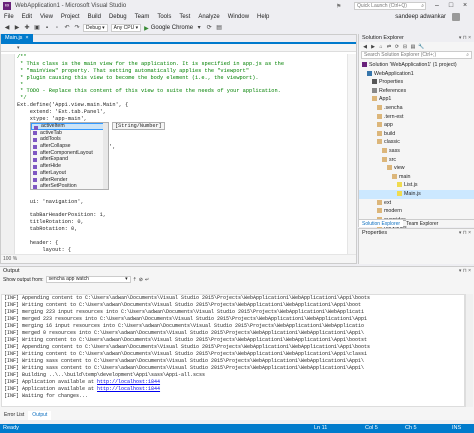  I want to click on properties-icon: 🔧, so click(421, 47).